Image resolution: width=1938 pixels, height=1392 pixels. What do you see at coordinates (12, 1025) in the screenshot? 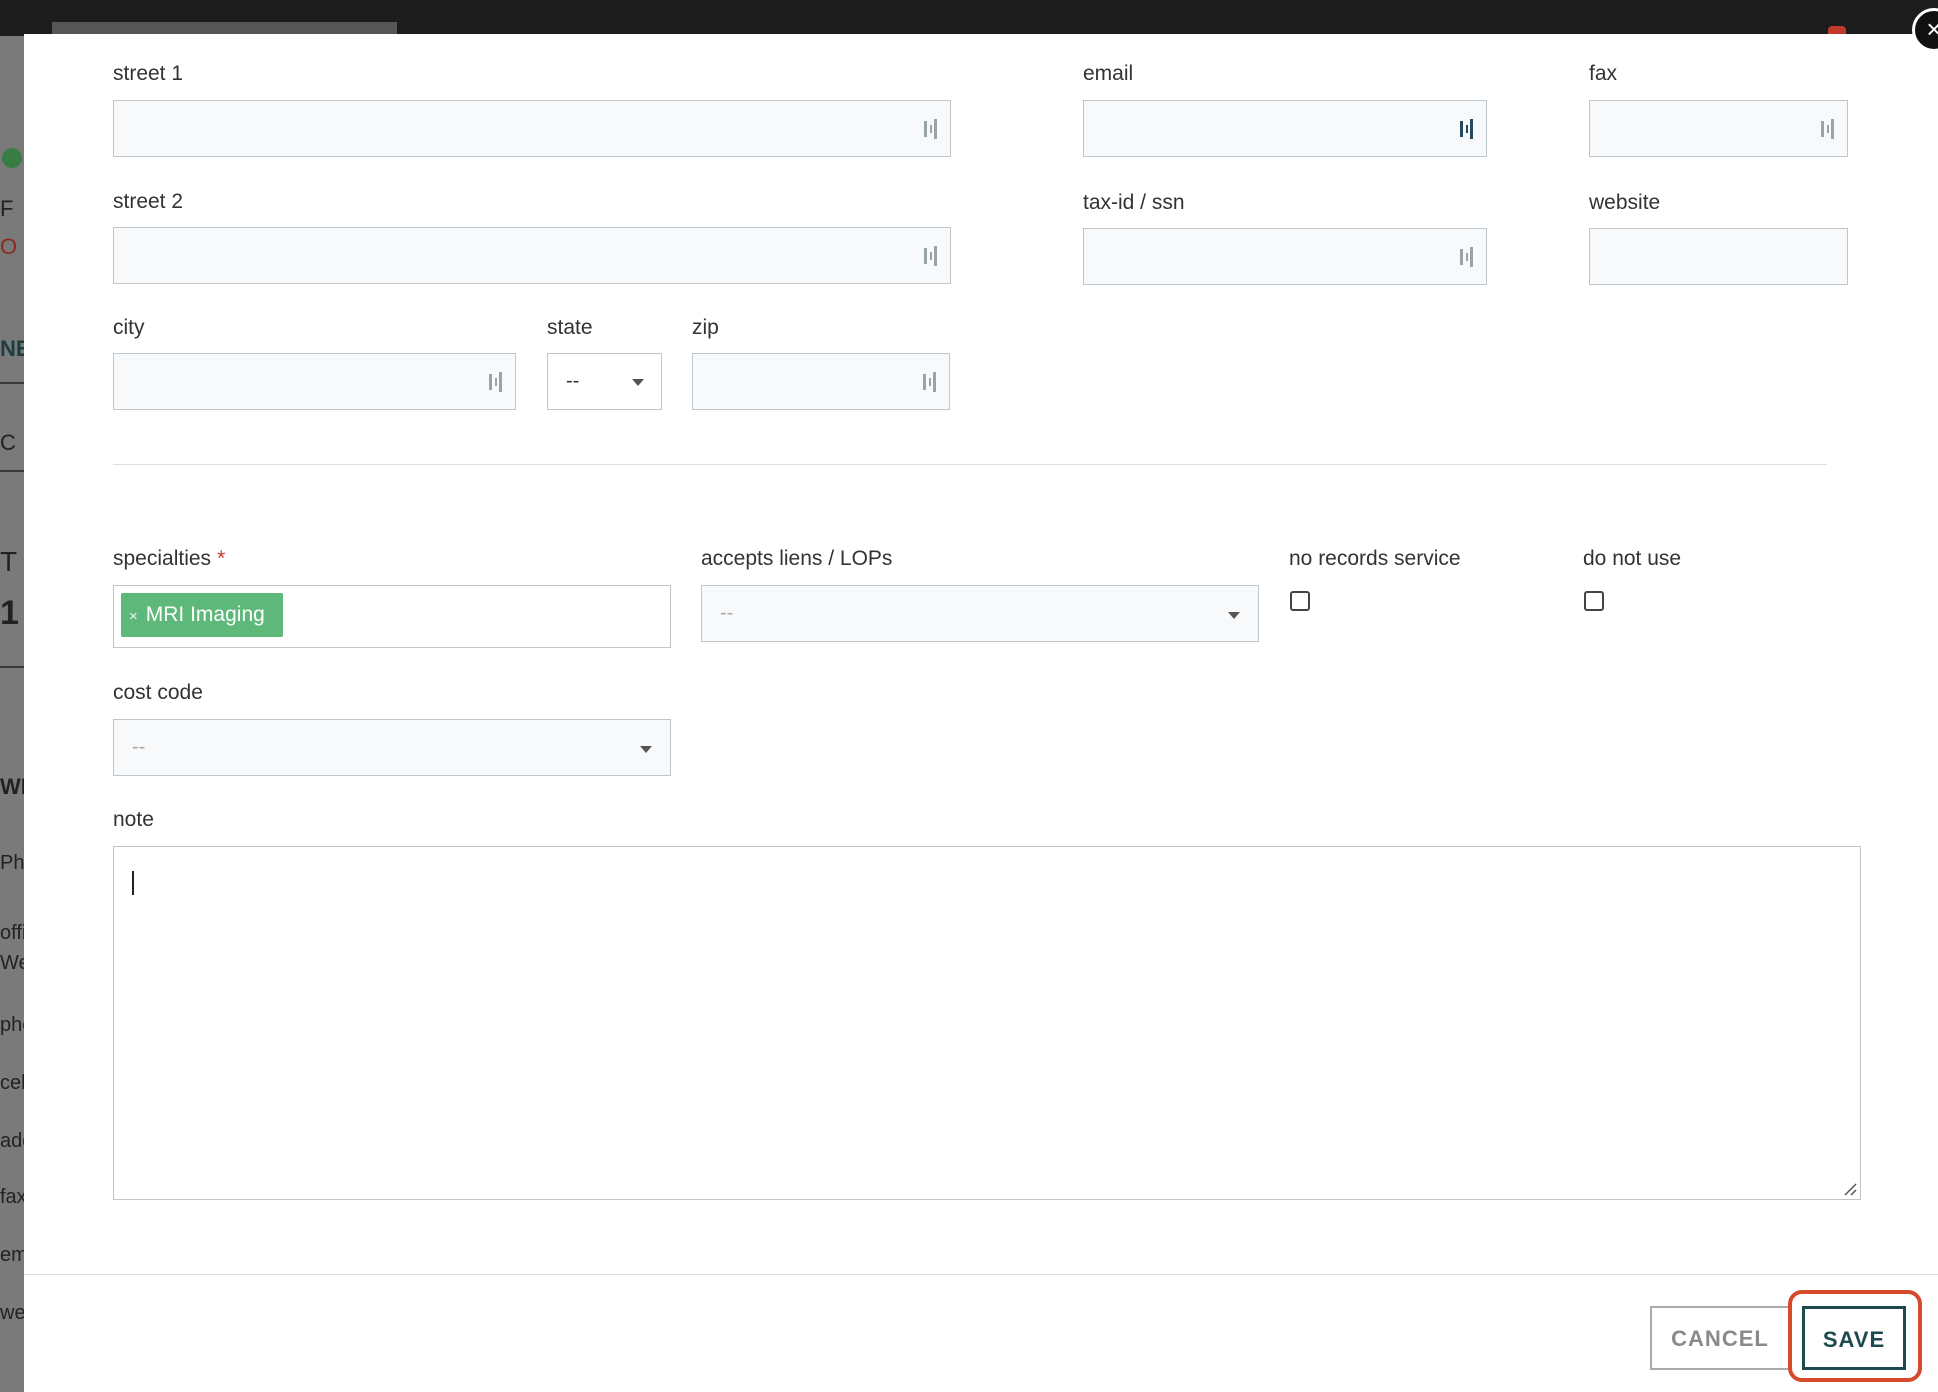
I see `background-text: pho` at bounding box center [12, 1025].